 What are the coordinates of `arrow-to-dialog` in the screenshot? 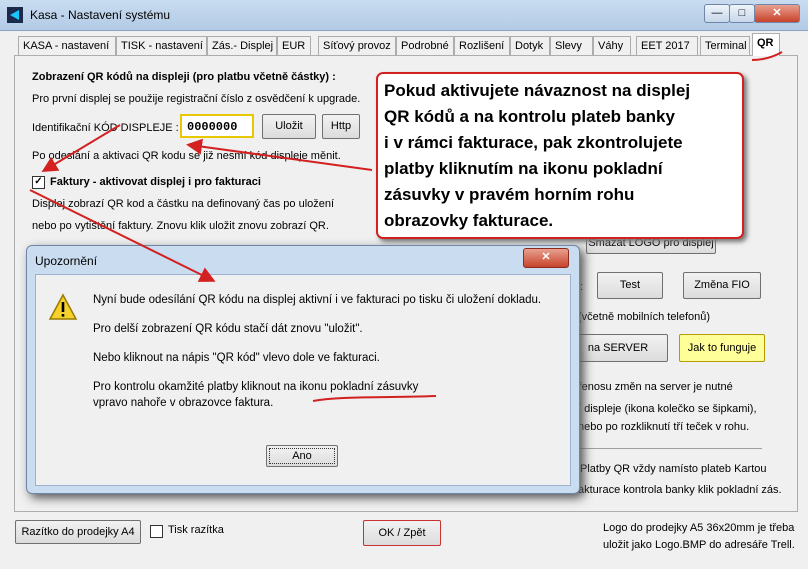 It's located at (122, 235).